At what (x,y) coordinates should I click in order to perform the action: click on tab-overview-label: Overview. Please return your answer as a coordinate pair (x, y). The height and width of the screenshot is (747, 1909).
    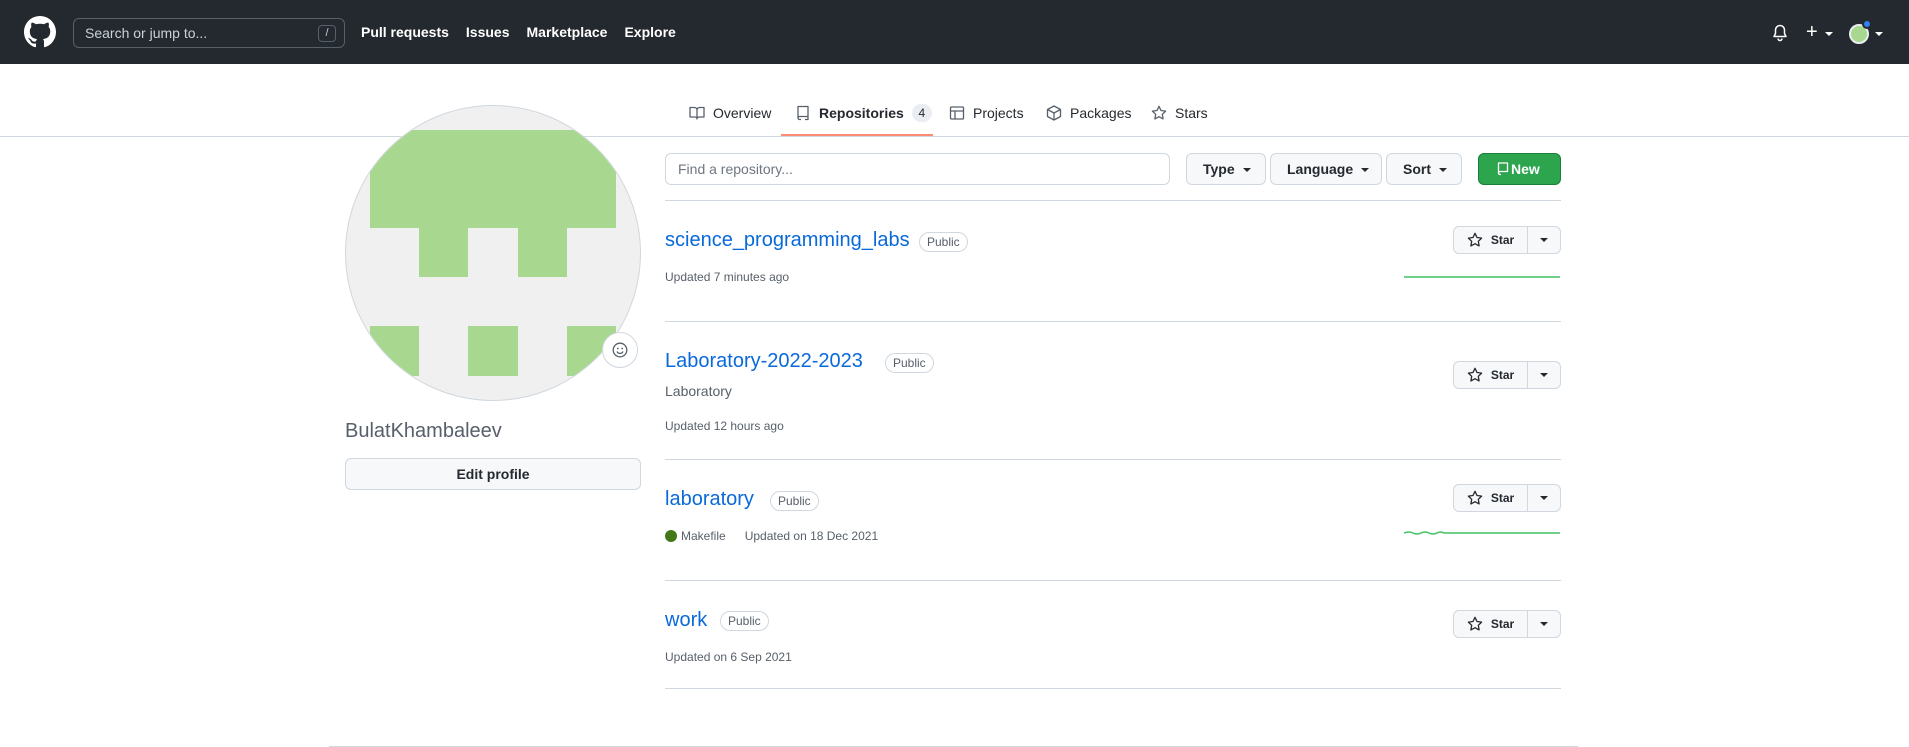
    Looking at the image, I should click on (742, 113).